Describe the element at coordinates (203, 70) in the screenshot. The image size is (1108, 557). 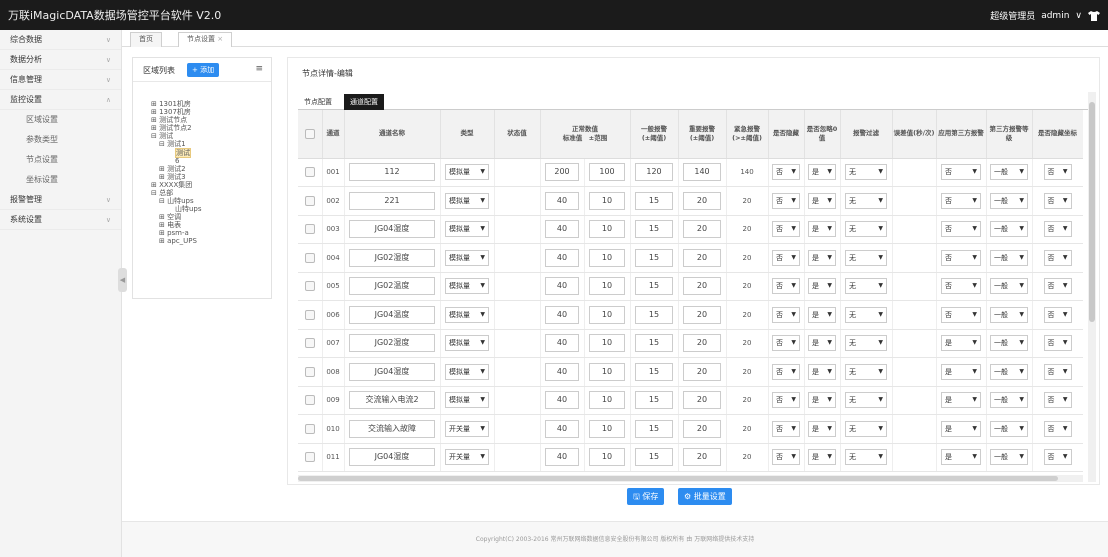
I see `add-area-button: + 添加` at that location.